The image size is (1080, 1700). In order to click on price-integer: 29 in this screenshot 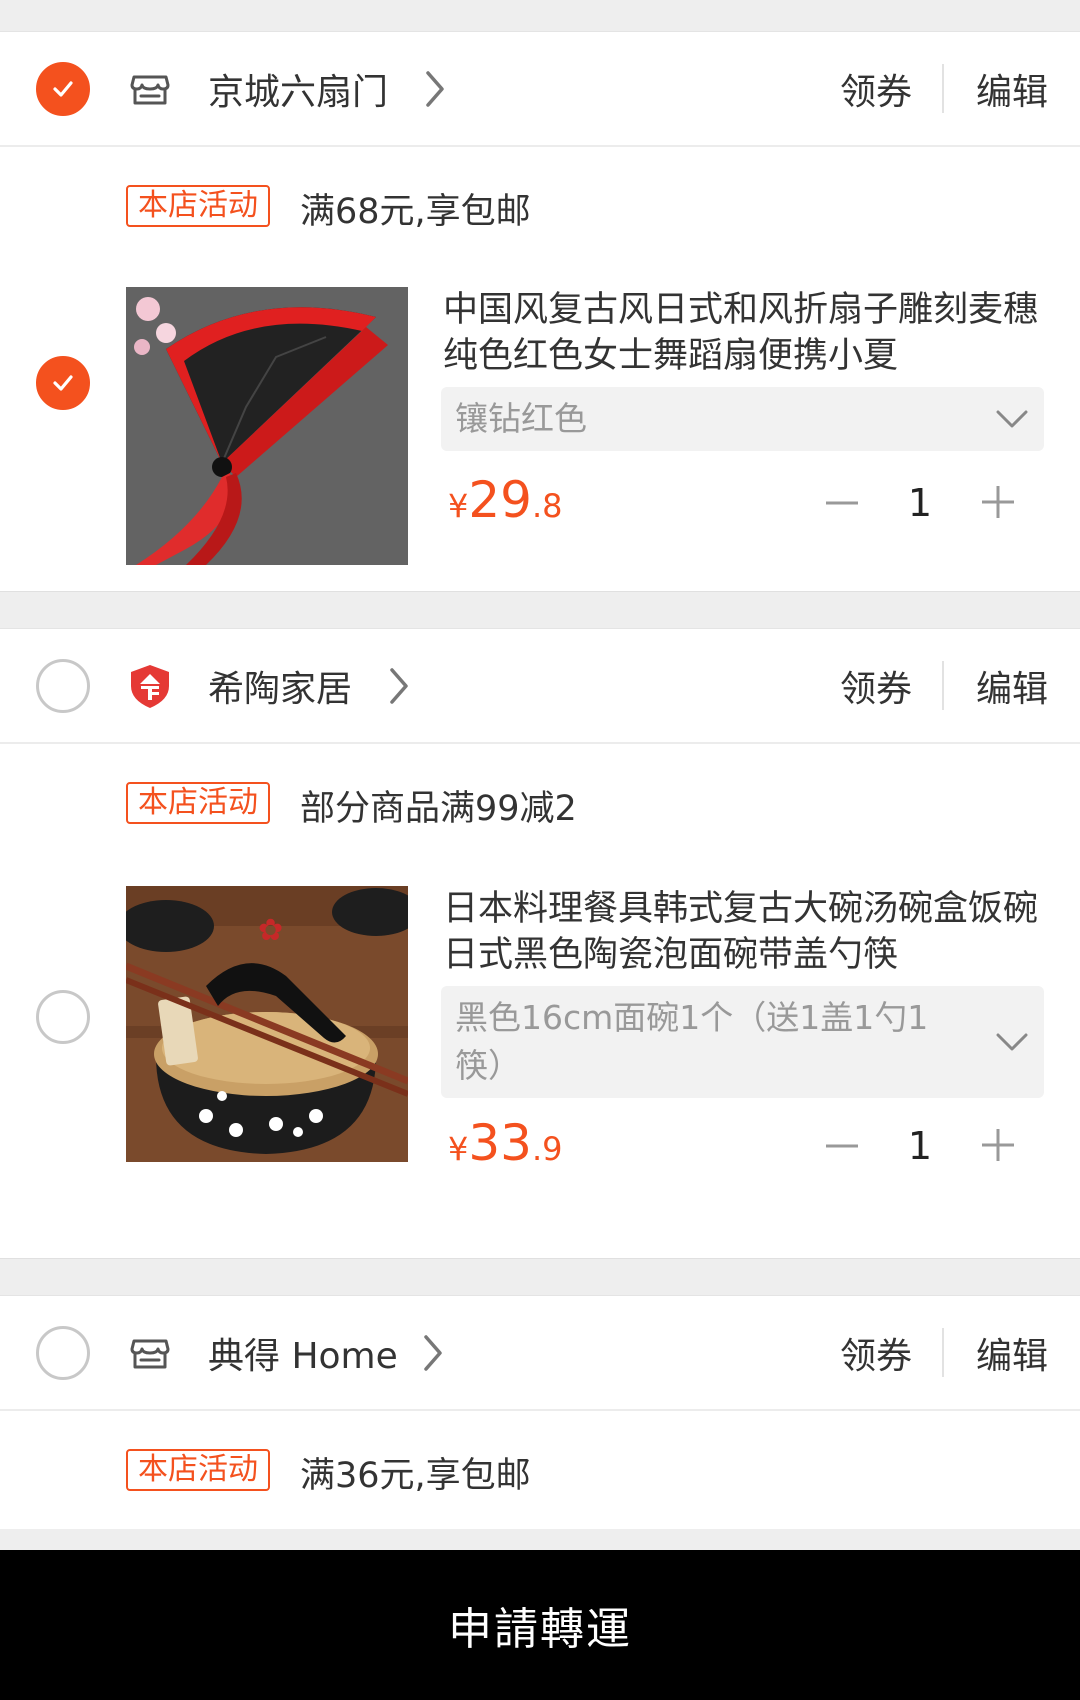, I will do `click(500, 500)`.